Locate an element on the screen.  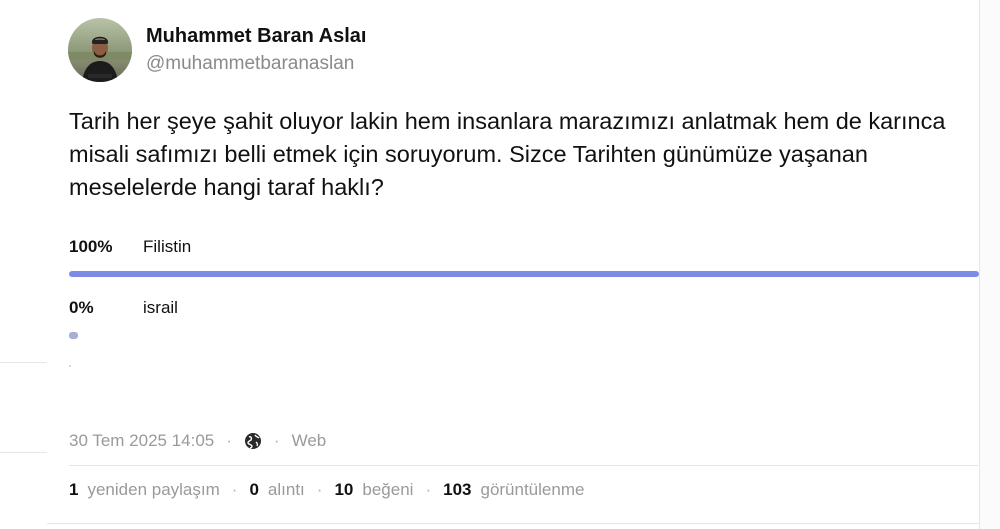
poll-option-percent: 0% is located at coordinates (81, 307).